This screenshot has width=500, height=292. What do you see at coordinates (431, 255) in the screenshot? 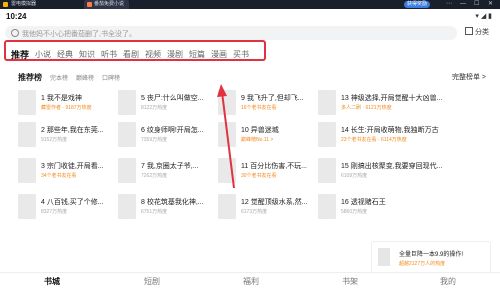
I see `promo-title: 全量巨降一本9.9的操作!` at bounding box center [431, 255].